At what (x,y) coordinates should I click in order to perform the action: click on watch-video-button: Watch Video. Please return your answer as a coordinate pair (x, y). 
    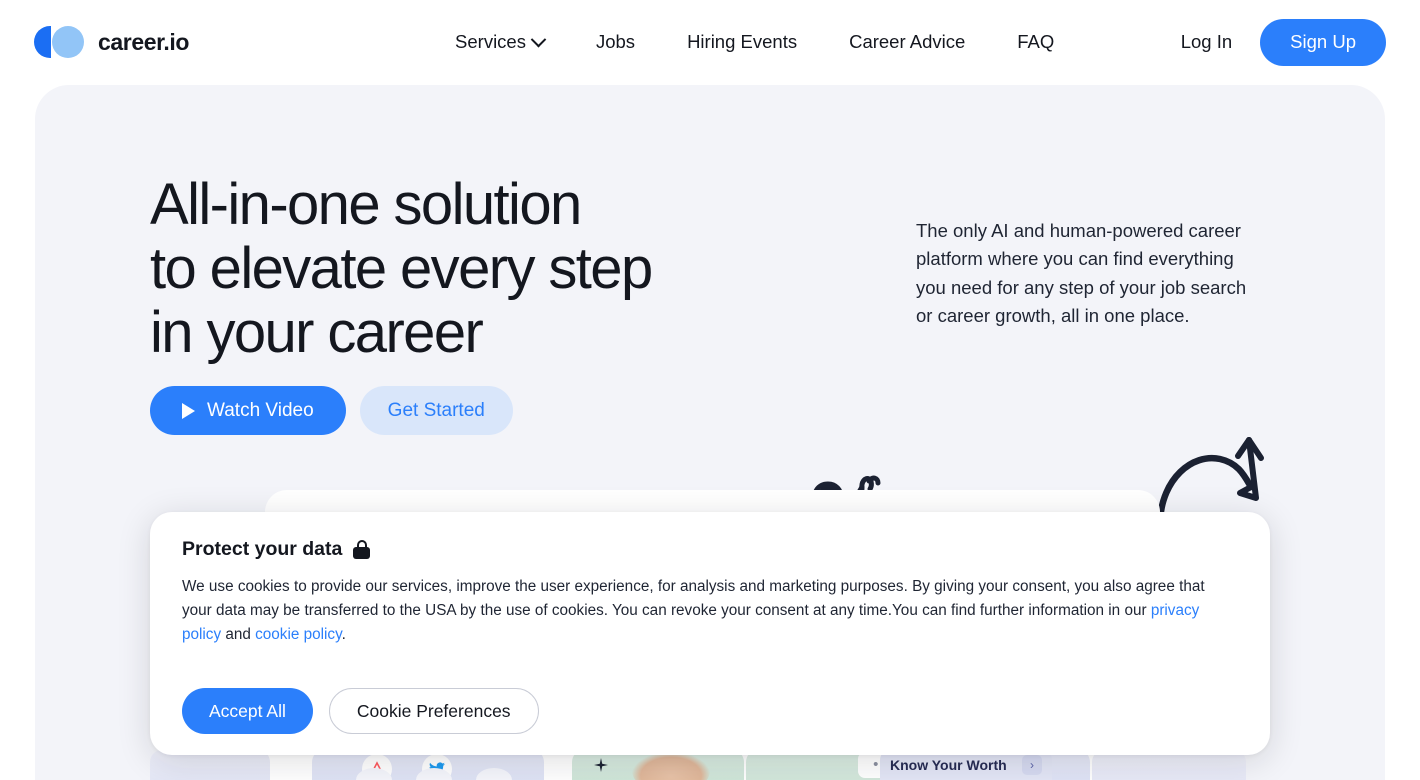
    Looking at the image, I should click on (248, 410).